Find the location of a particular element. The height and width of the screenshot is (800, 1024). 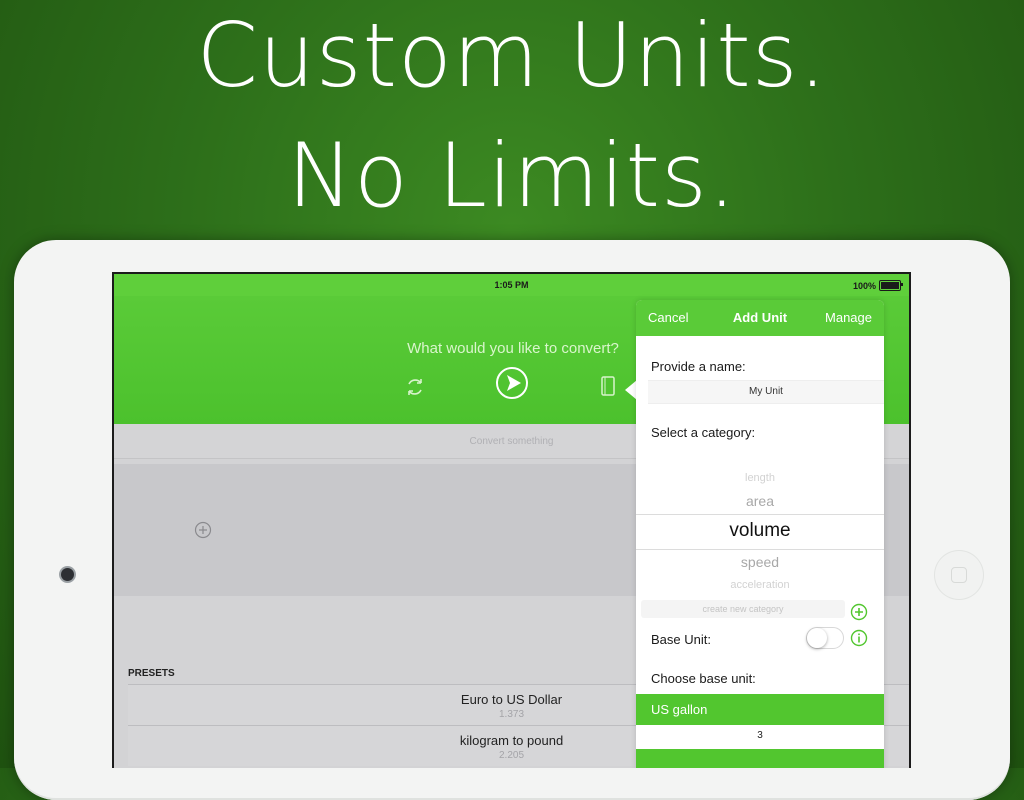

category-option: area is located at coordinates (760, 501).